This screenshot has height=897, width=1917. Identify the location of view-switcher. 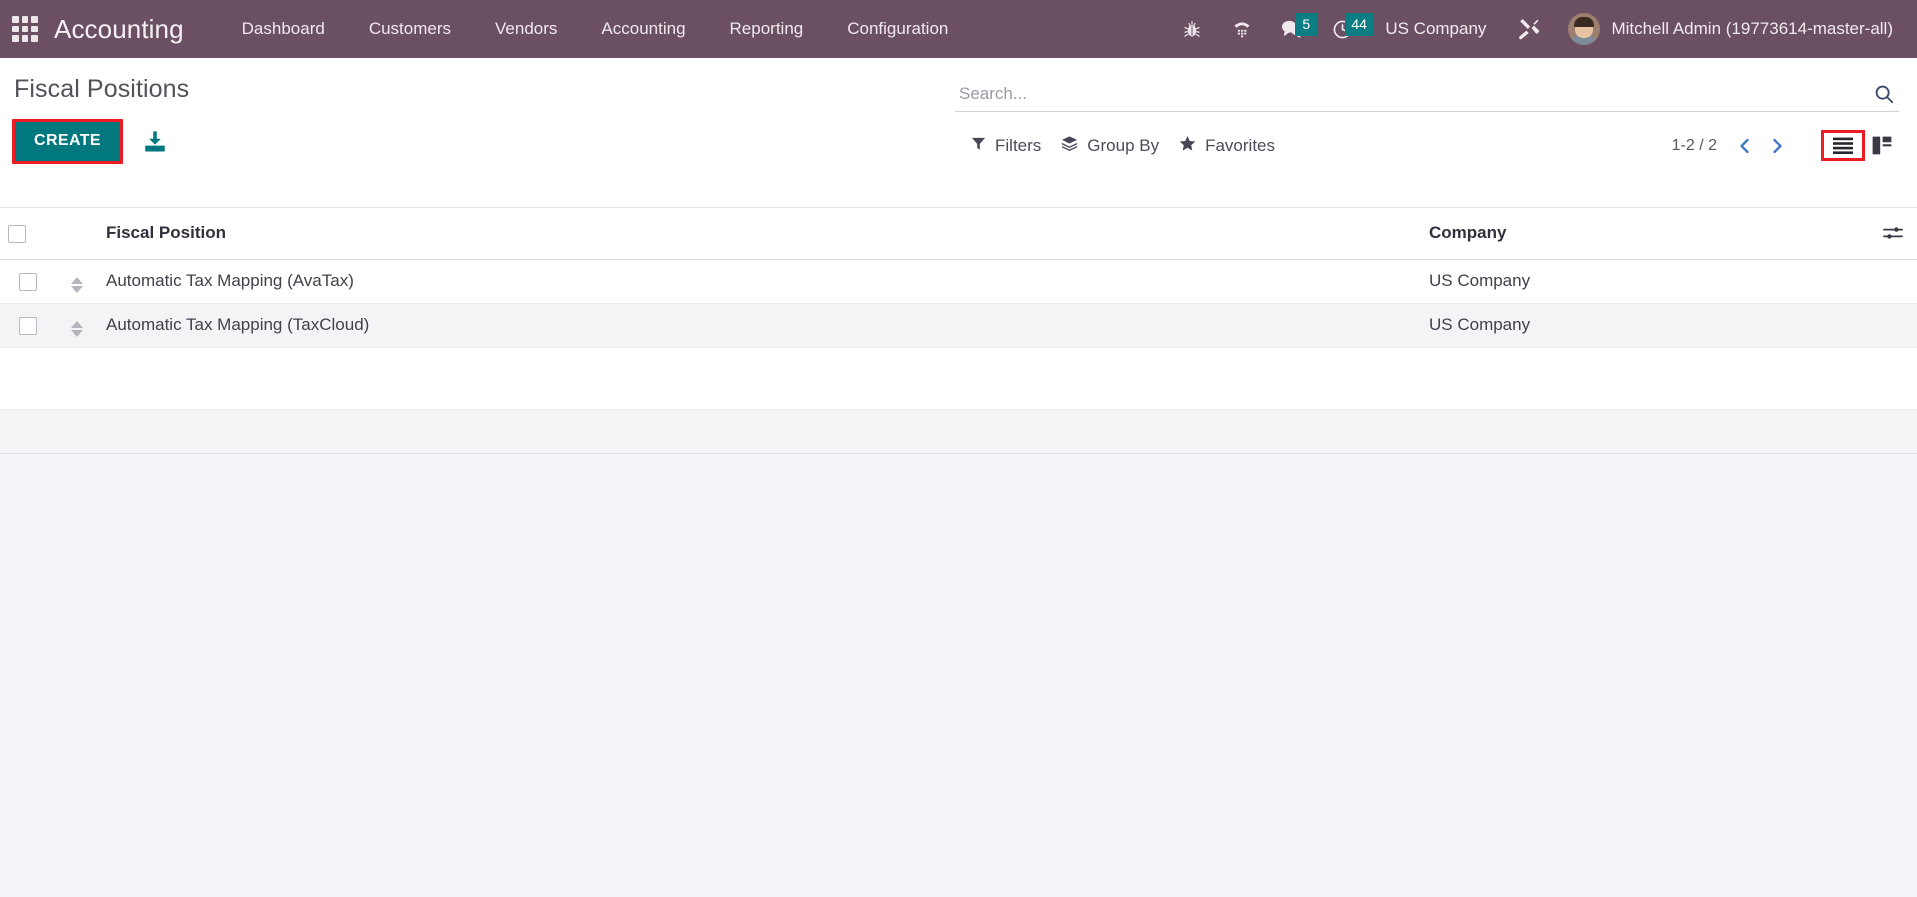
(1860, 145).